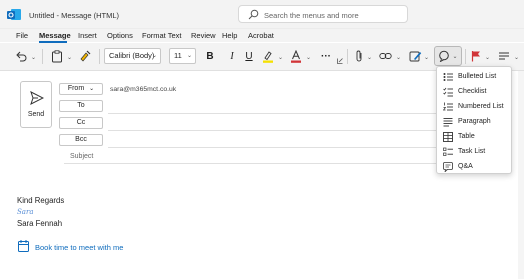  Describe the element at coordinates (76, 88) in the screenshot. I see `from-label: From` at that location.